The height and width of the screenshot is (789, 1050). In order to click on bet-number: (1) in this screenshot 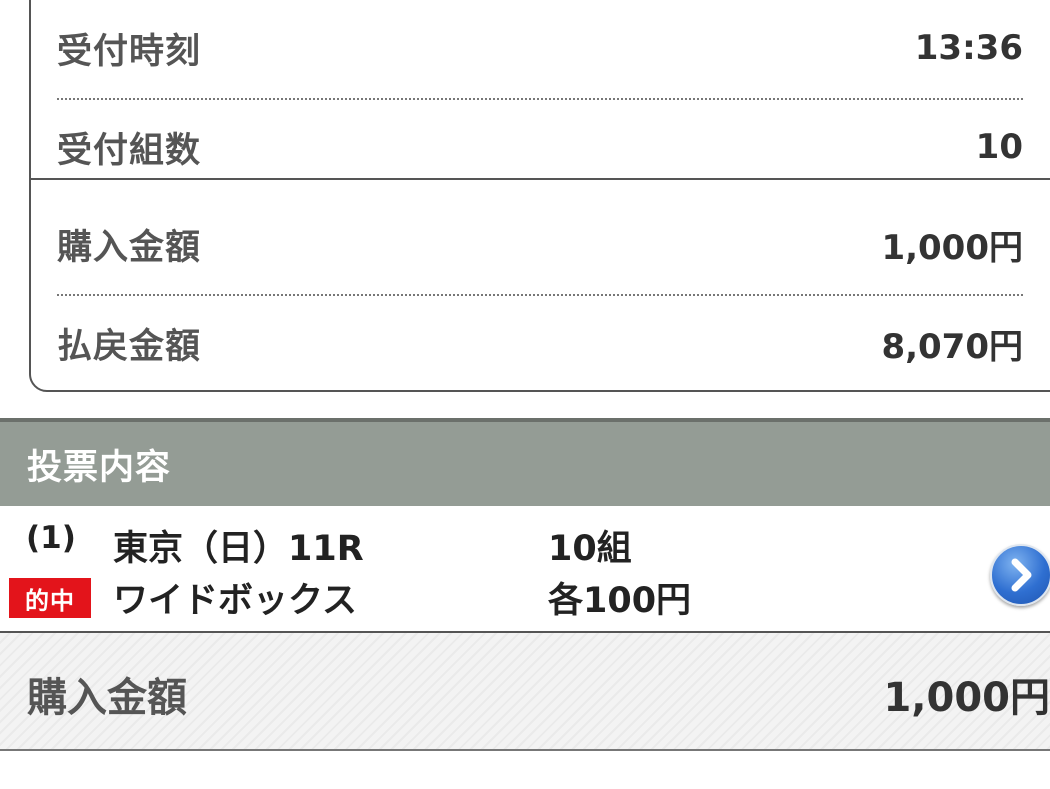, I will do `click(51, 538)`.